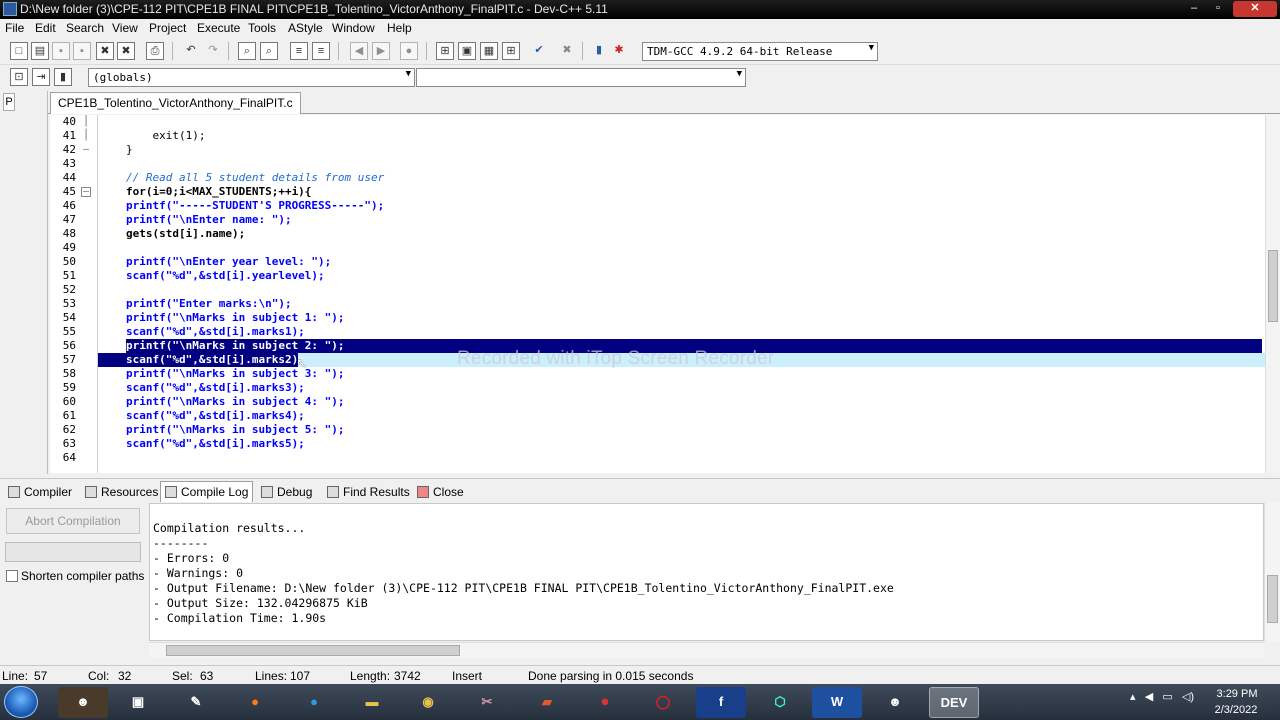  Describe the element at coordinates (721, 702) in the screenshot. I see `taskbar-facebook-icon: f` at that location.